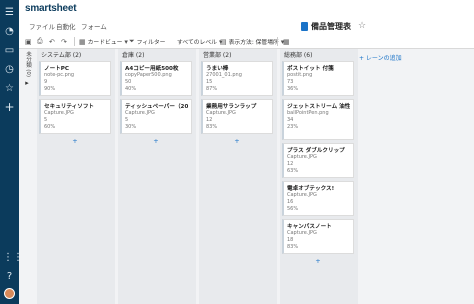 This screenshot has width=474, height=304. I want to click on card-field: 56%, so click(293, 209).